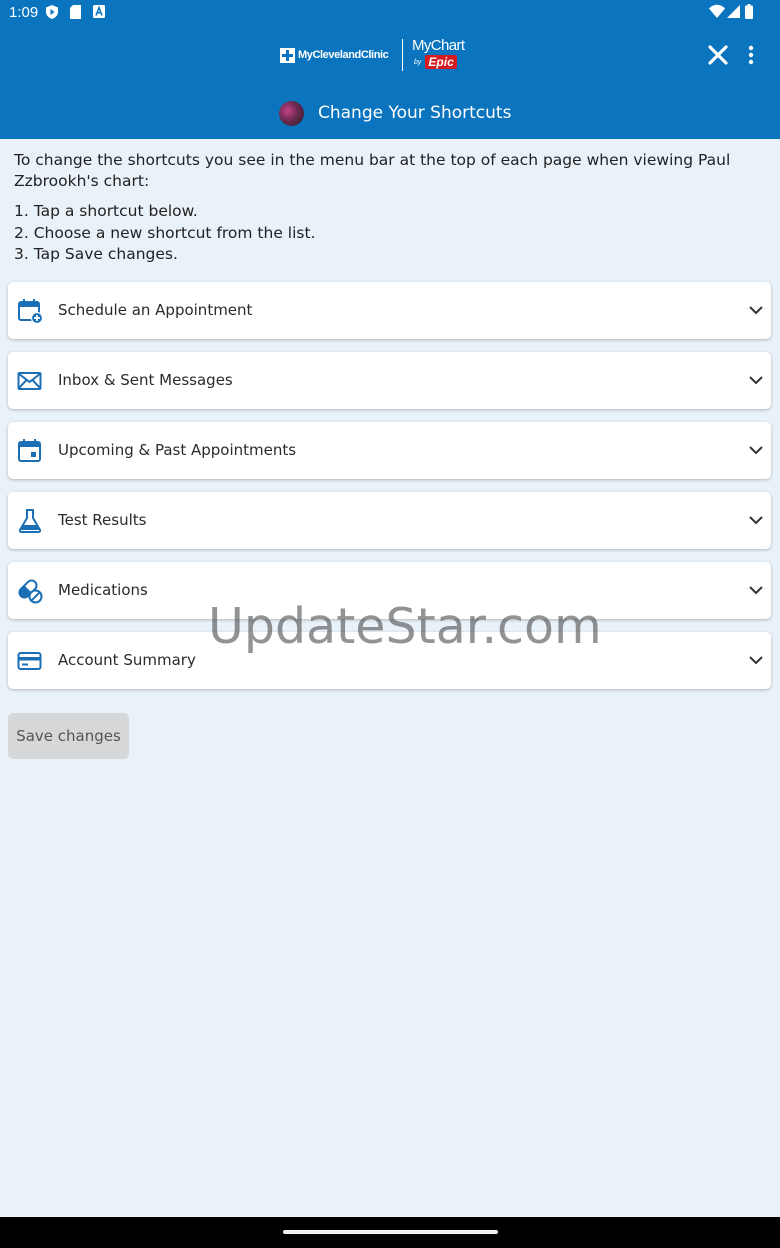 The width and height of the screenshot is (780, 1248). What do you see at coordinates (24, 12) in the screenshot?
I see `status-time: 1:09` at bounding box center [24, 12].